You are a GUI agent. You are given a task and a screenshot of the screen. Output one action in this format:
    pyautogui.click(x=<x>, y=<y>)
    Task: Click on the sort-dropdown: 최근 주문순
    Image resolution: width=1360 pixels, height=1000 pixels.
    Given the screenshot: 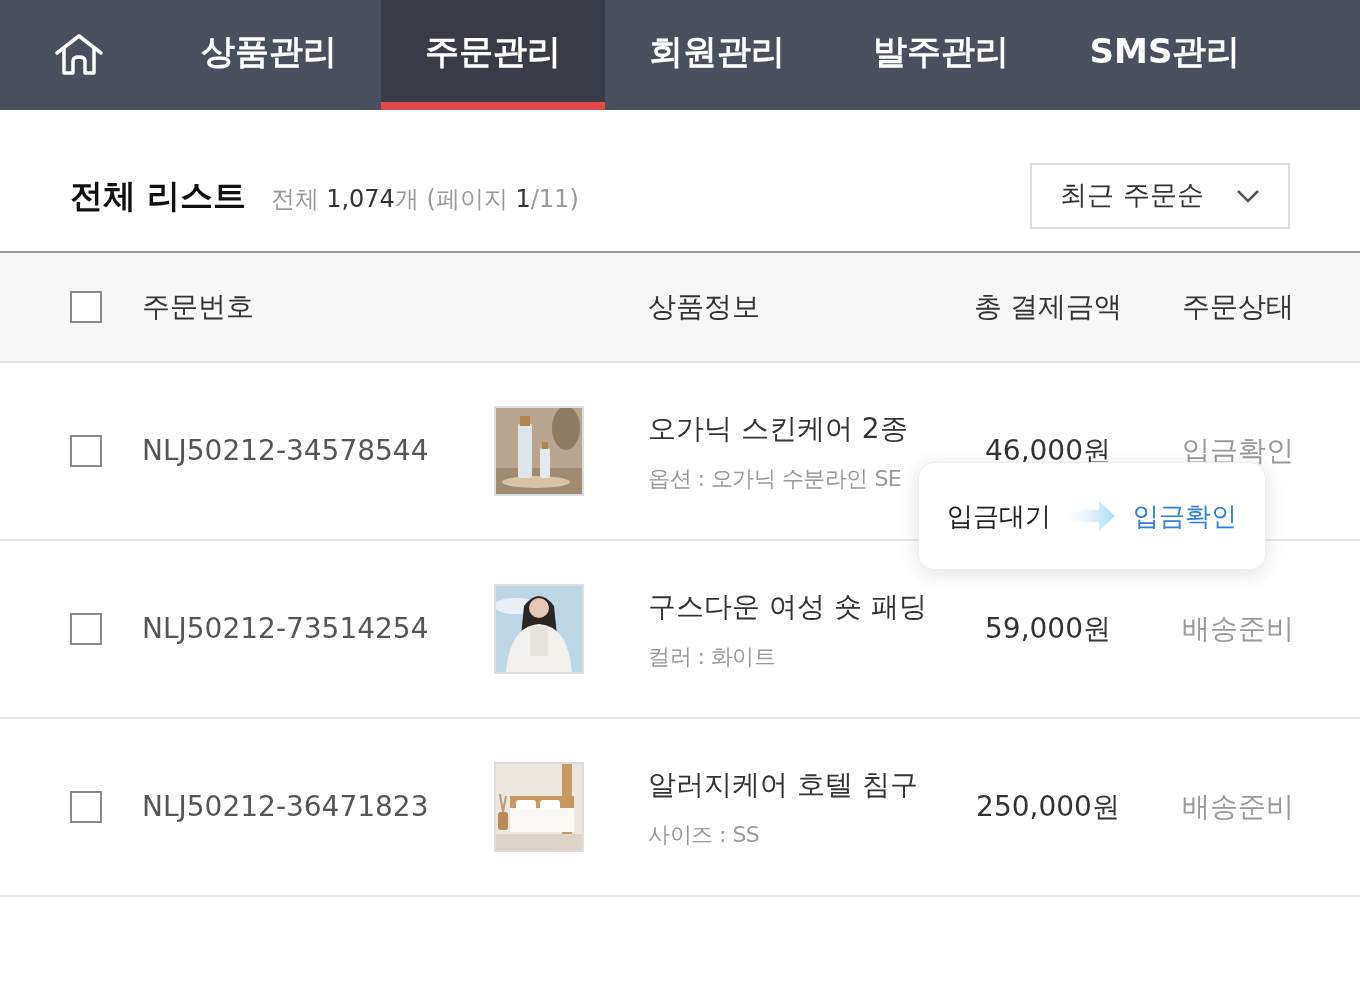 What is the action you would take?
    pyautogui.click(x=1160, y=195)
    